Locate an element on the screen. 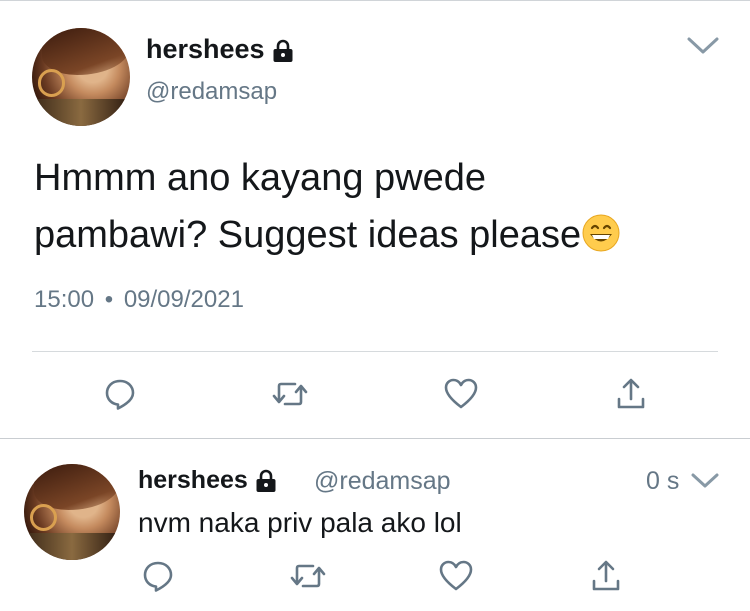  timestamp: 15:00 • 09/09/2021 is located at coordinates (139, 300).